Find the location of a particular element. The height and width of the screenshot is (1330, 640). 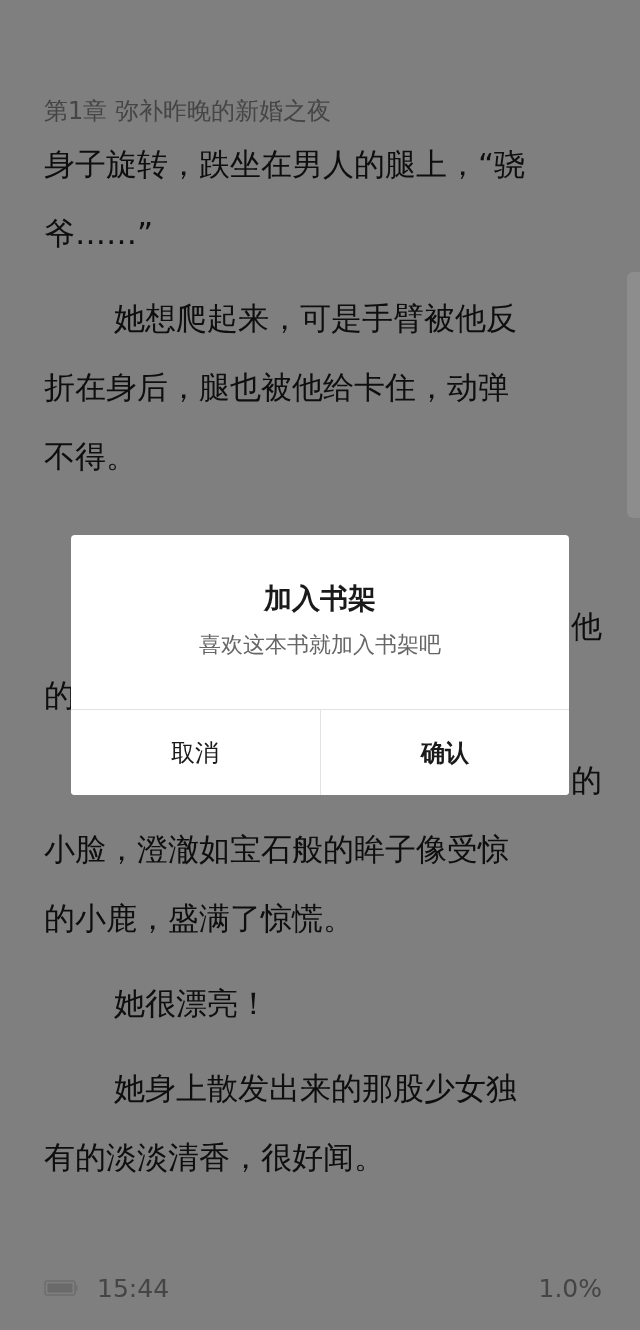

text-line: 她想爬起来，可是手臂被他反 is located at coordinates (315, 318).